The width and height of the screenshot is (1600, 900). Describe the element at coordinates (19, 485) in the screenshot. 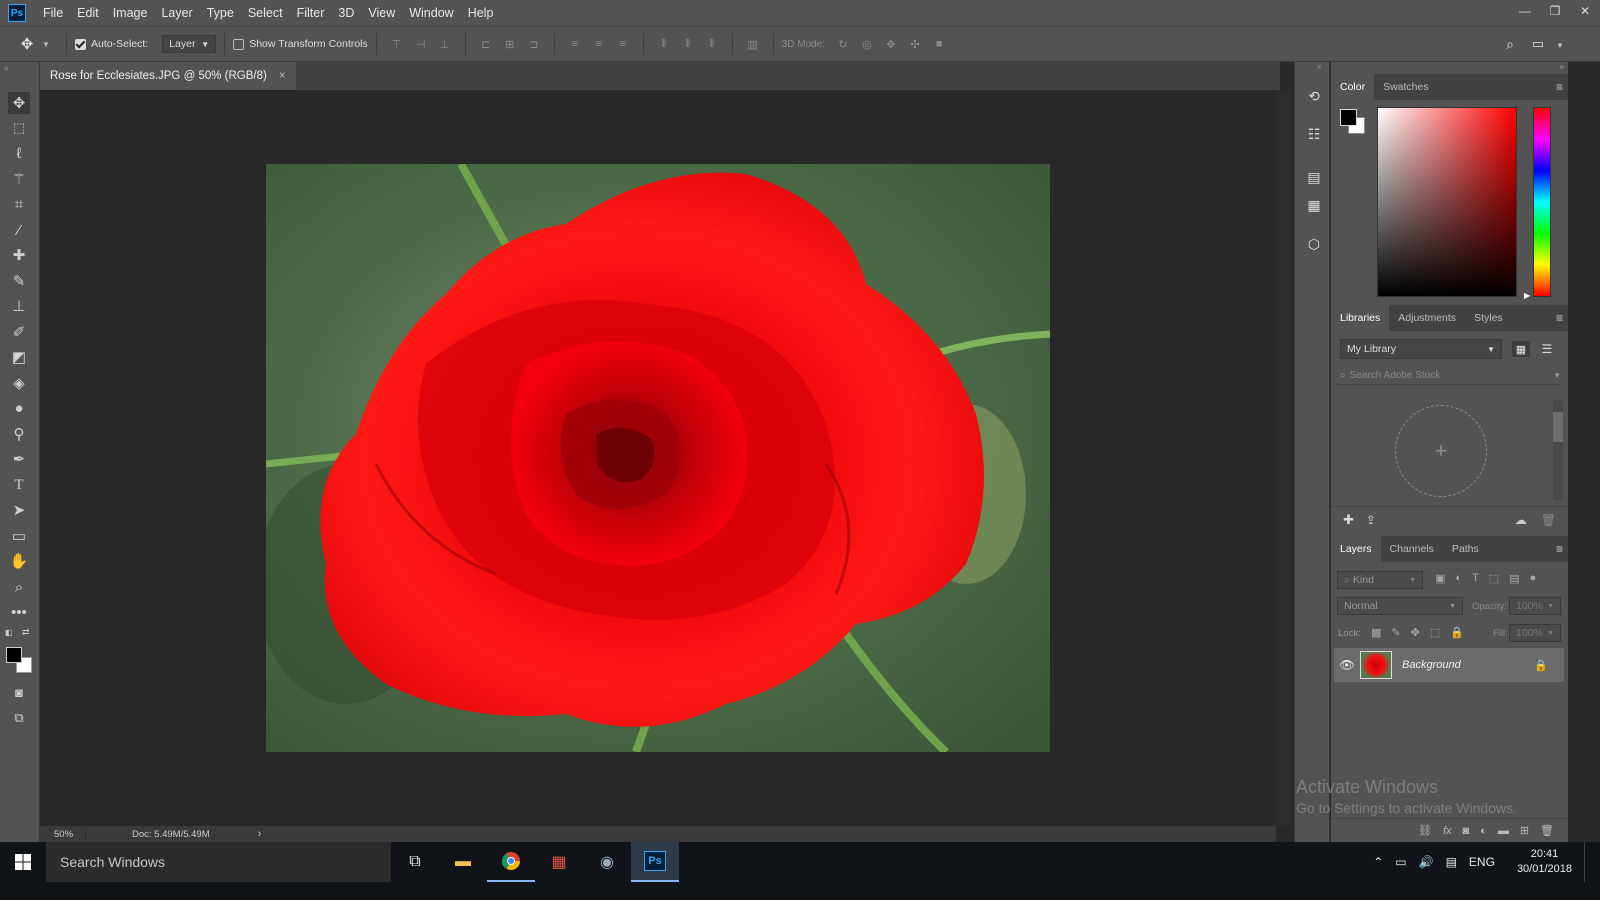

I see `type-tool-icon: T` at that location.